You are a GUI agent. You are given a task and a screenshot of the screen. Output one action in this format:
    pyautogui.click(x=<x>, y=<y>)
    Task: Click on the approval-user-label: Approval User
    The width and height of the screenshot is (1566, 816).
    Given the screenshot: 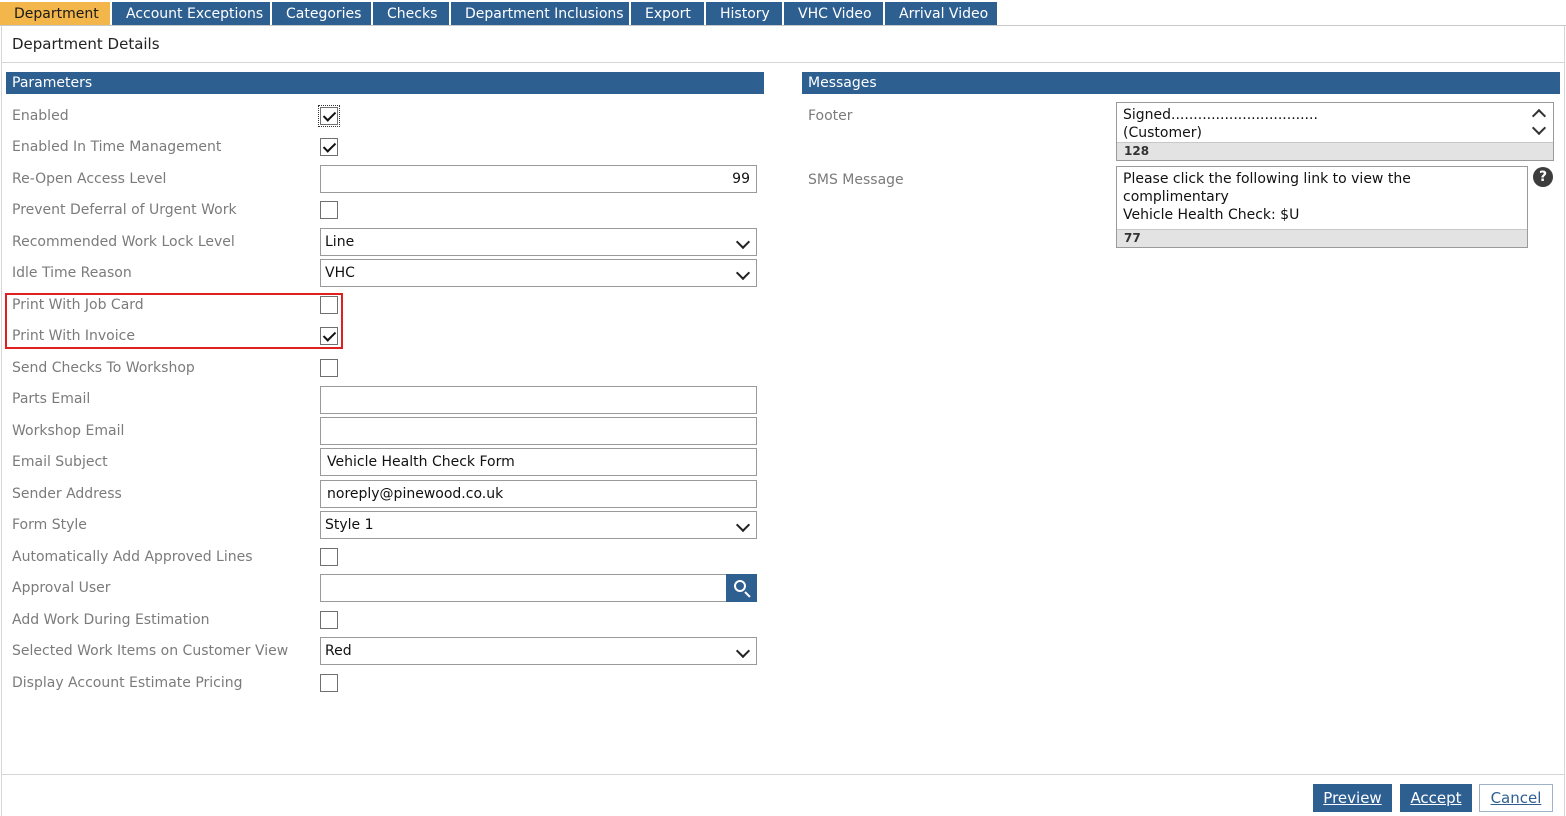 What is the action you would take?
    pyautogui.click(x=61, y=588)
    